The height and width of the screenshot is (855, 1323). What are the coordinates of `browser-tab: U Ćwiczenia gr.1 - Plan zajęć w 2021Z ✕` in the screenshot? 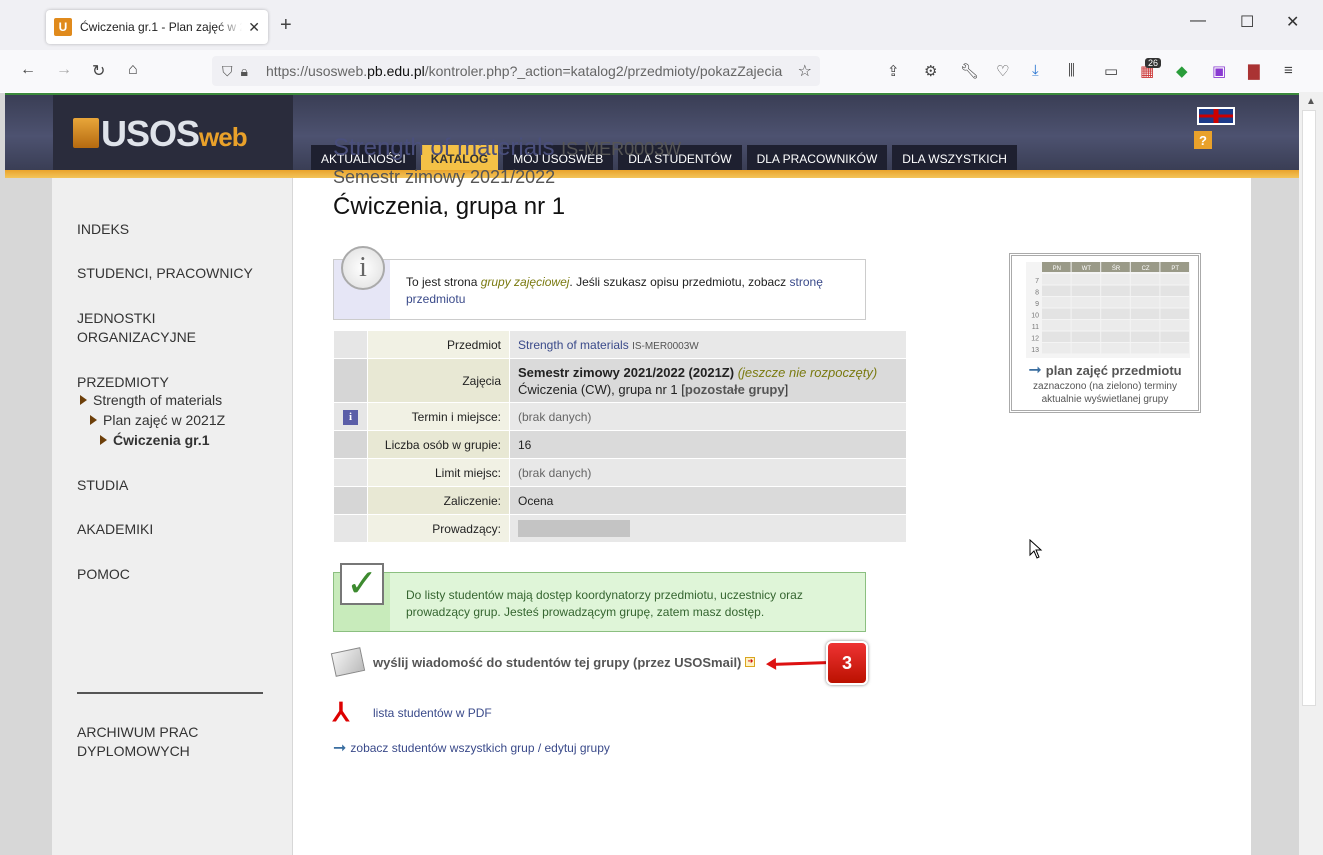 It's located at (157, 27).